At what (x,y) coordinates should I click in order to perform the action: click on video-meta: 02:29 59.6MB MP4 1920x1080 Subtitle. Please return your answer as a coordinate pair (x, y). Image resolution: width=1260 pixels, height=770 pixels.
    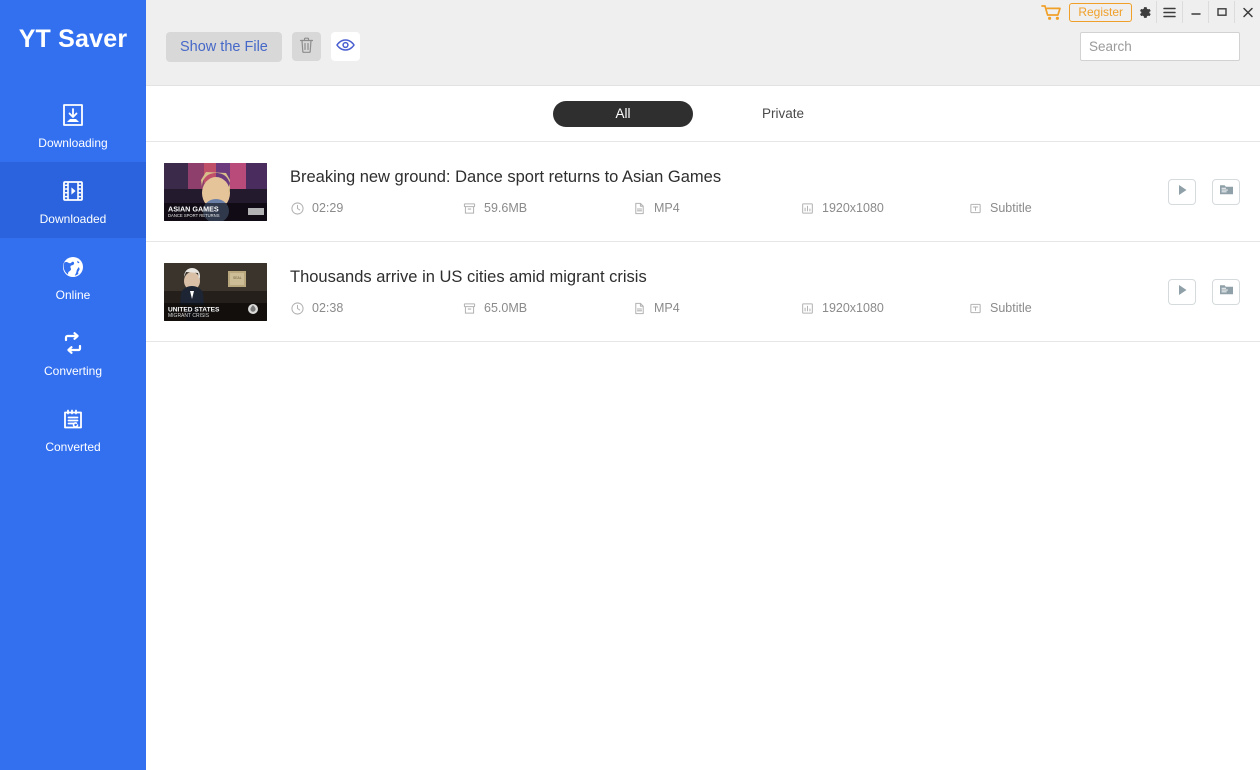
    Looking at the image, I should click on (722, 208).